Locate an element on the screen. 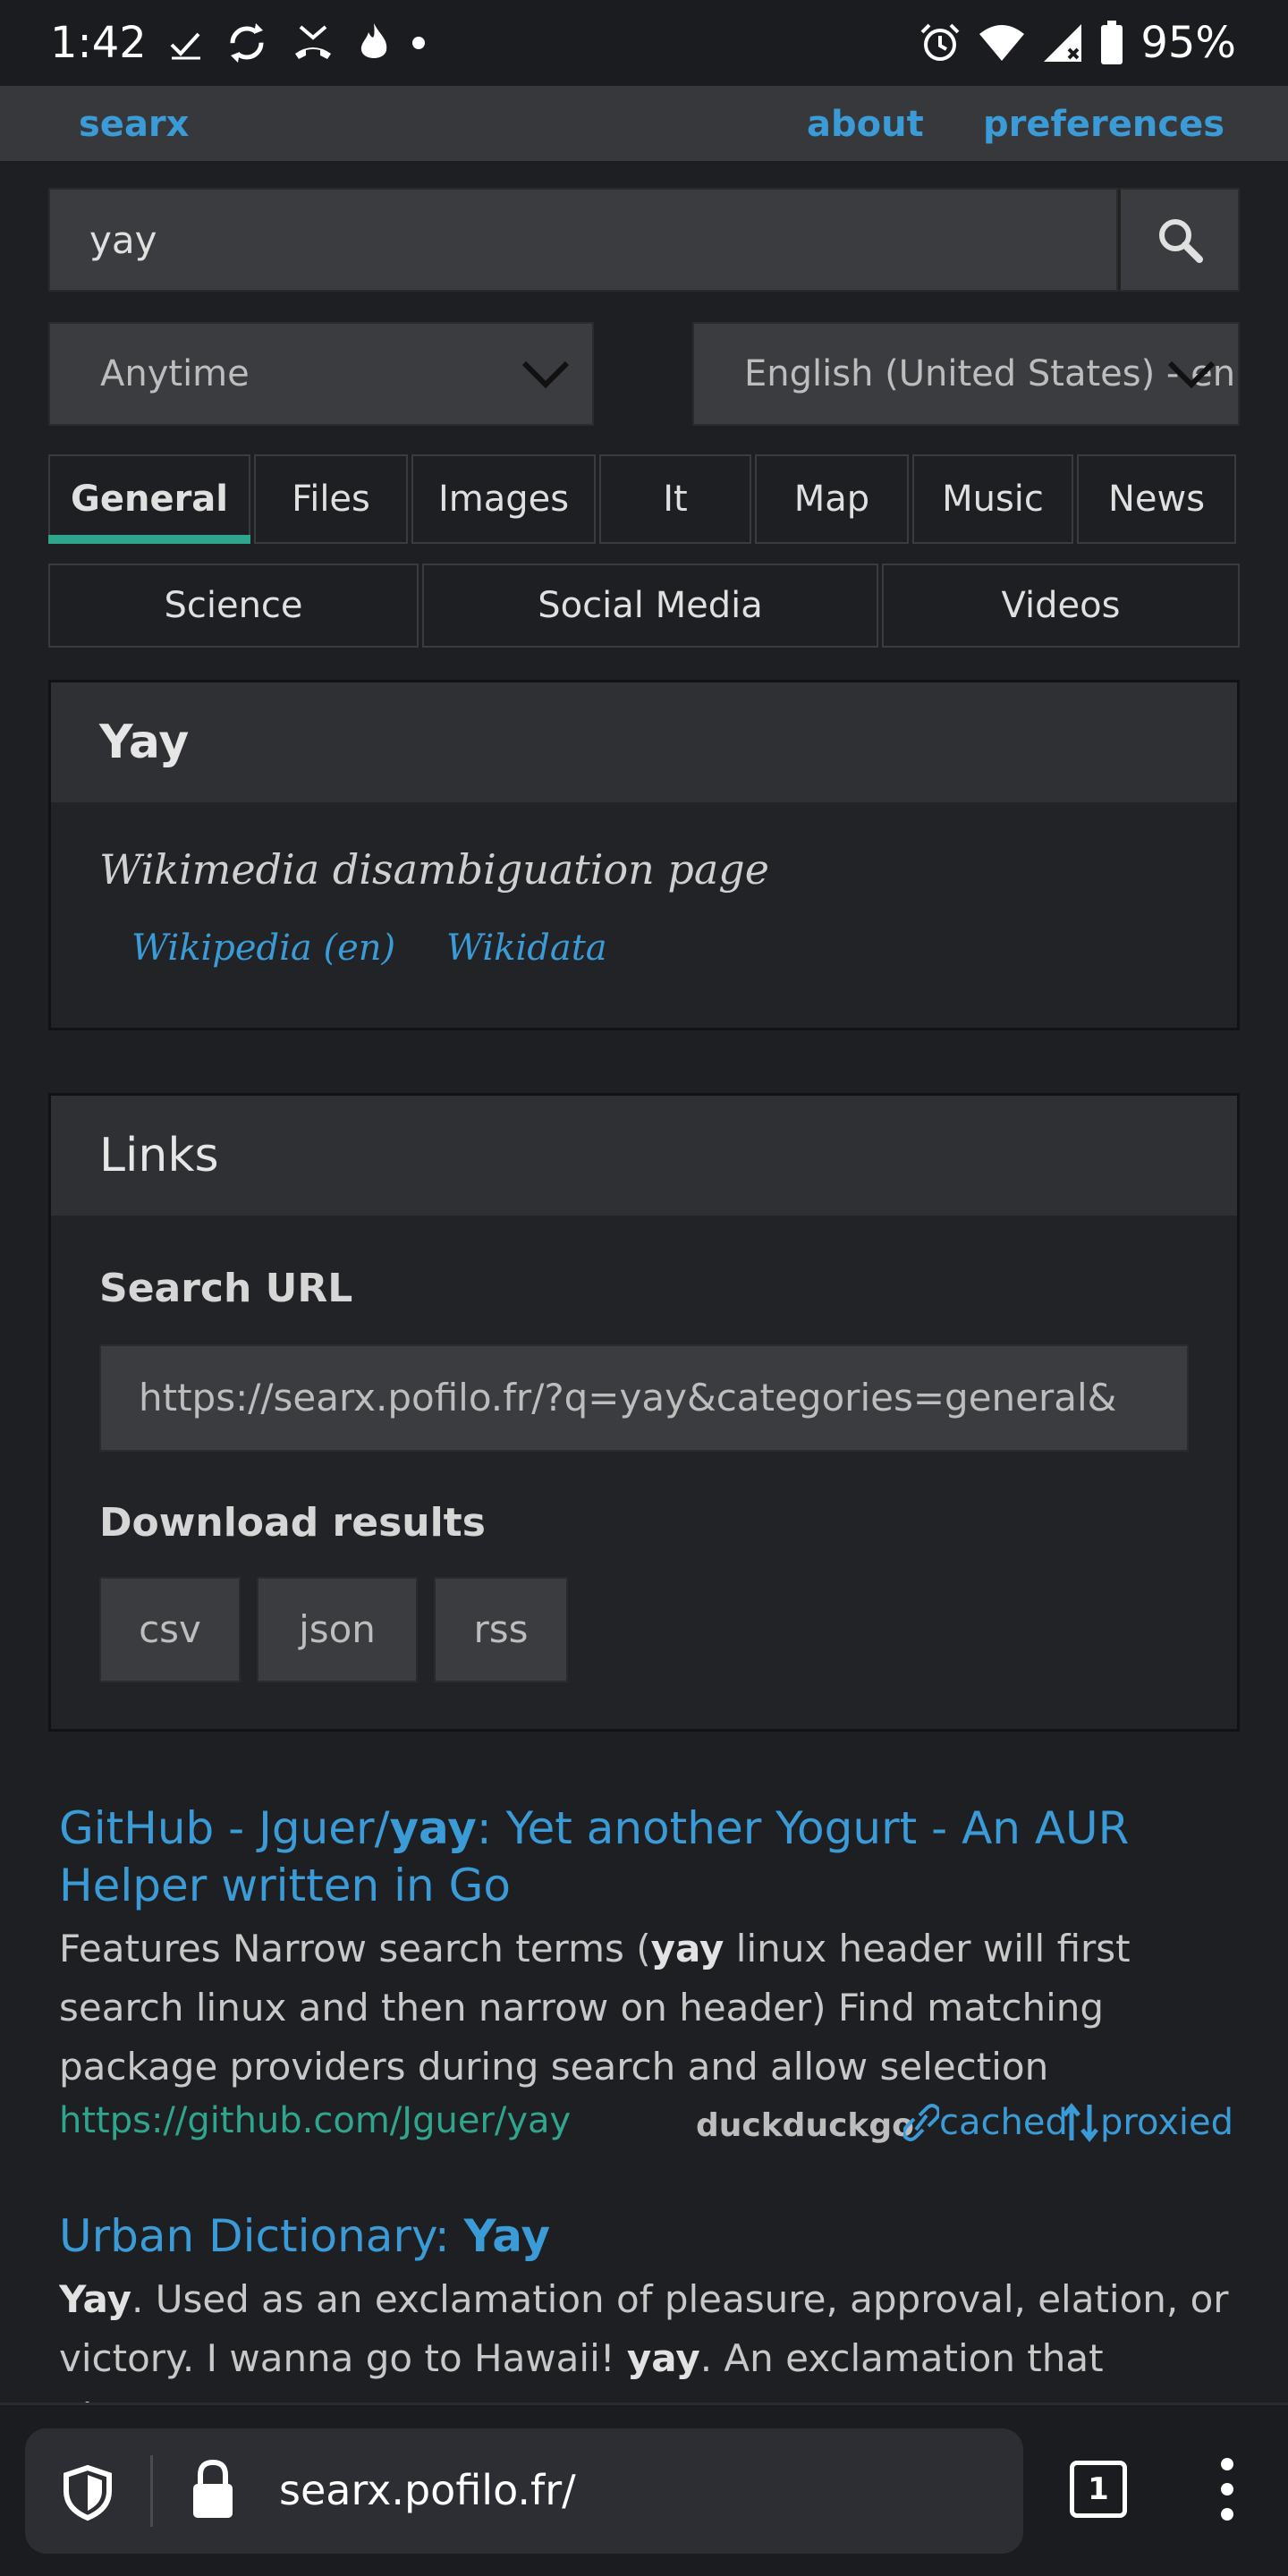  alarm-icon is located at coordinates (940, 42).